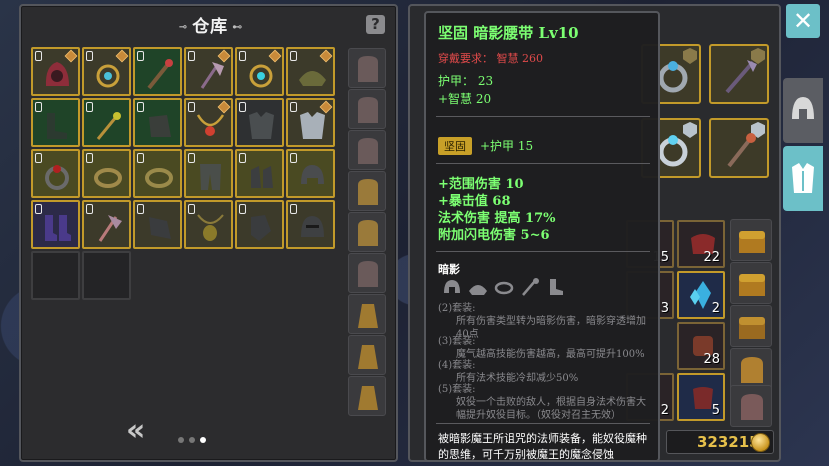 This screenshot has height=466, width=829. I want to click on item-count: 22, so click(711, 257).